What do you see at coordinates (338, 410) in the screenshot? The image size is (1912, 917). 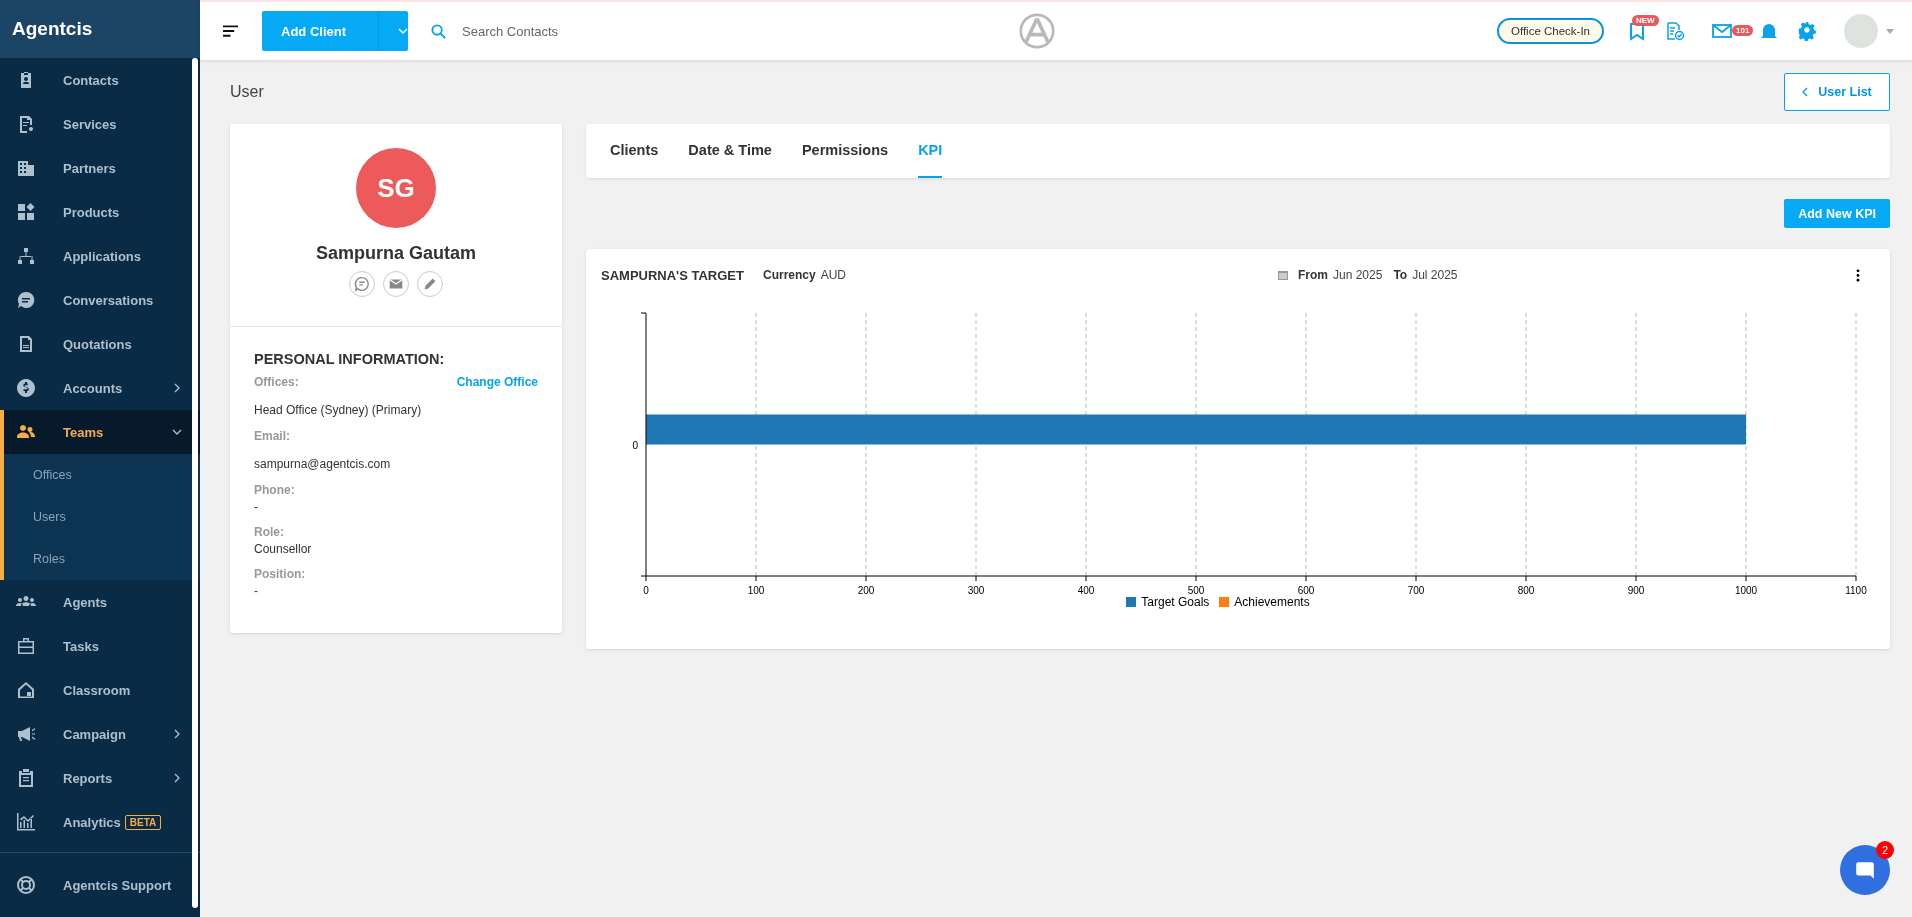 I see `field-value: Head Office (Sydney) (Primary)` at bounding box center [338, 410].